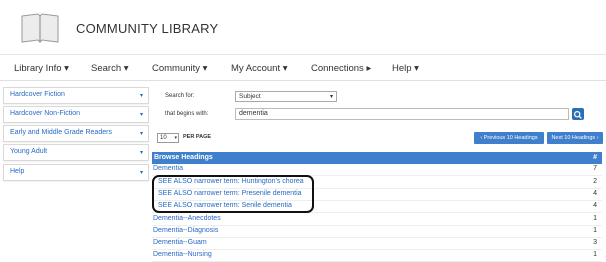 This screenshot has width=606, height=262. Describe the element at coordinates (180, 96) in the screenshot. I see `search-for-label: Search for:` at that location.